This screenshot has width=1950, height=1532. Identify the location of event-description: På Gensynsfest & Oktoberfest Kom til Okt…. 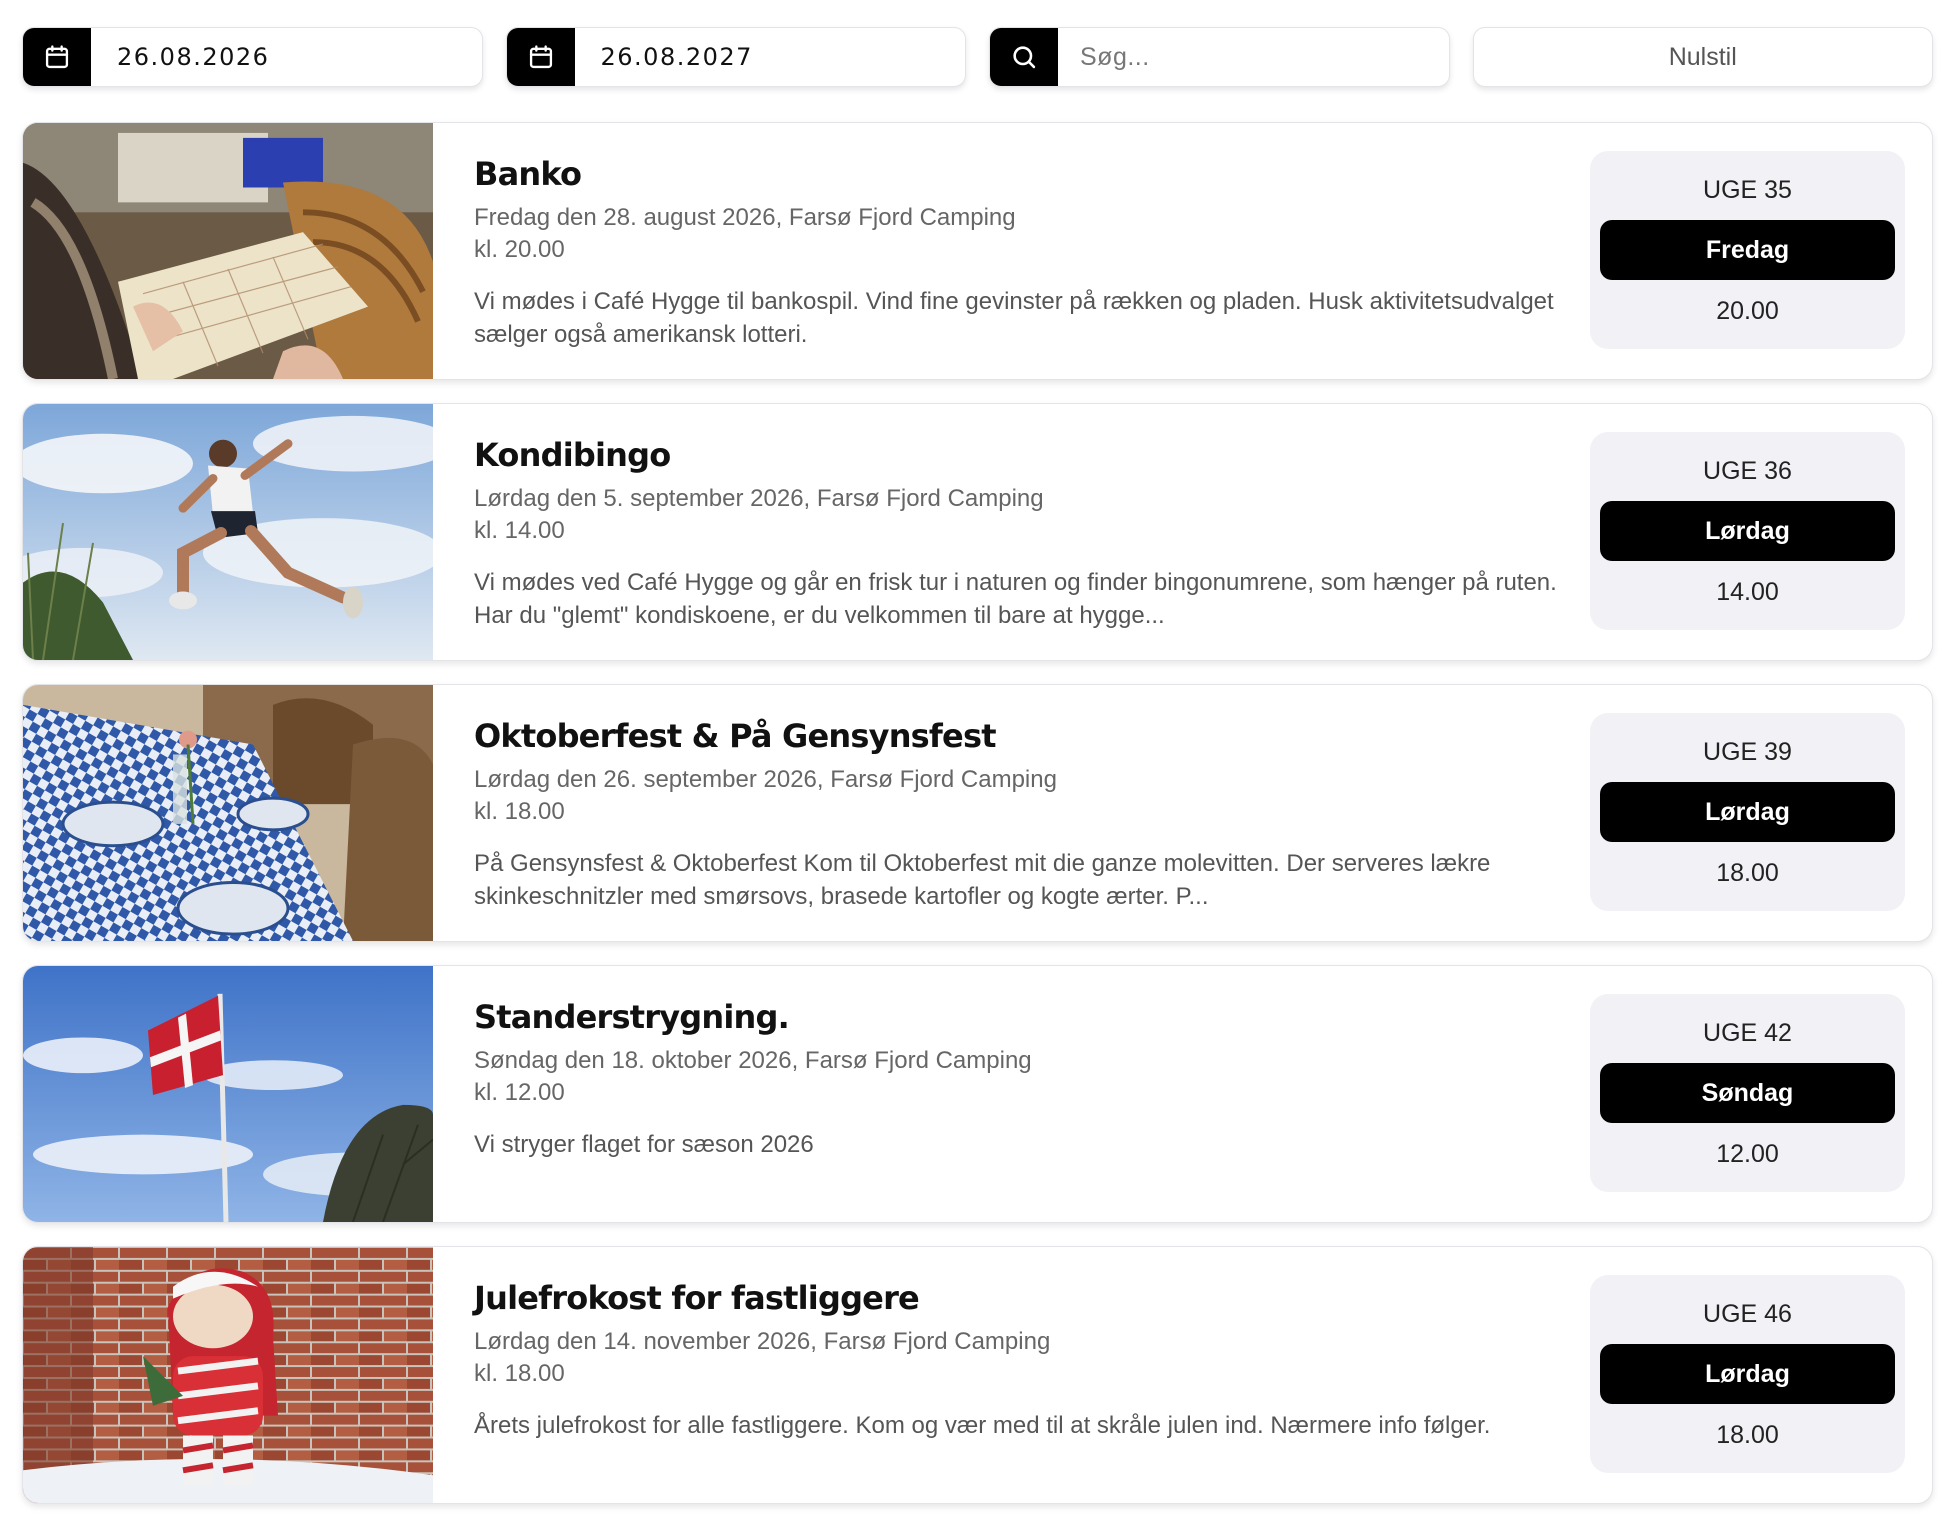
(982, 880).